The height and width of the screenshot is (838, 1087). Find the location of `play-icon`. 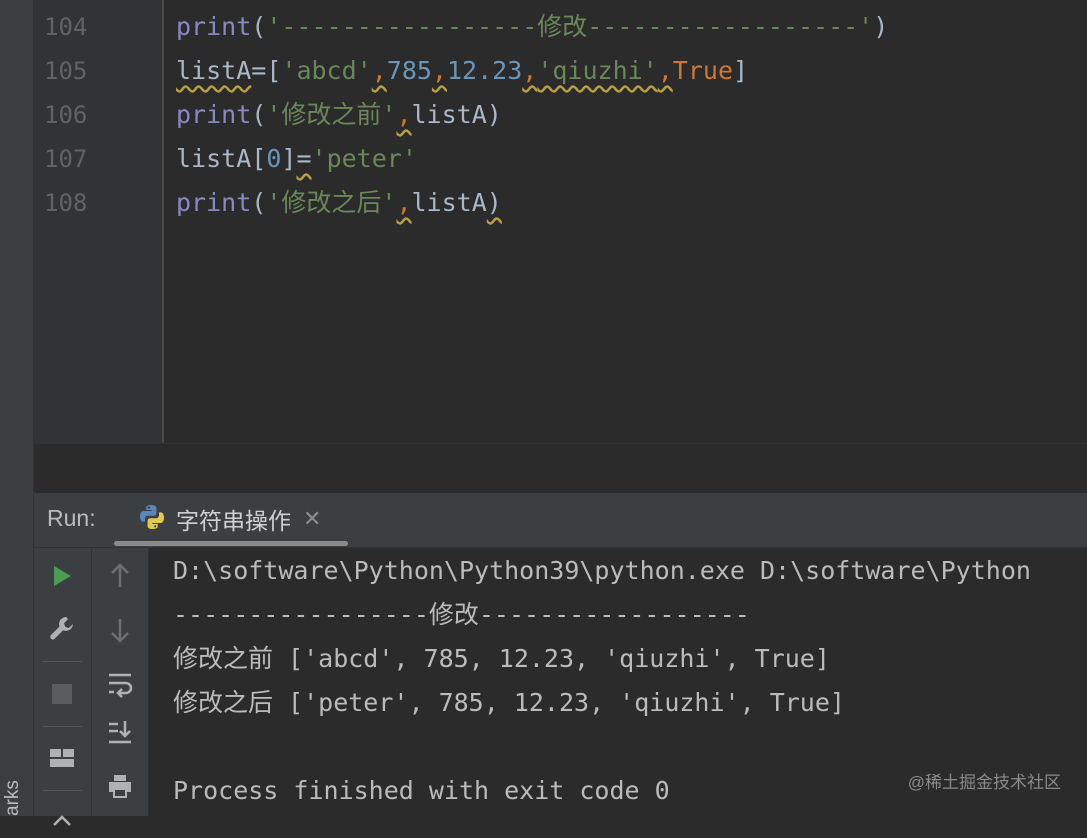

play-icon is located at coordinates (62, 576).